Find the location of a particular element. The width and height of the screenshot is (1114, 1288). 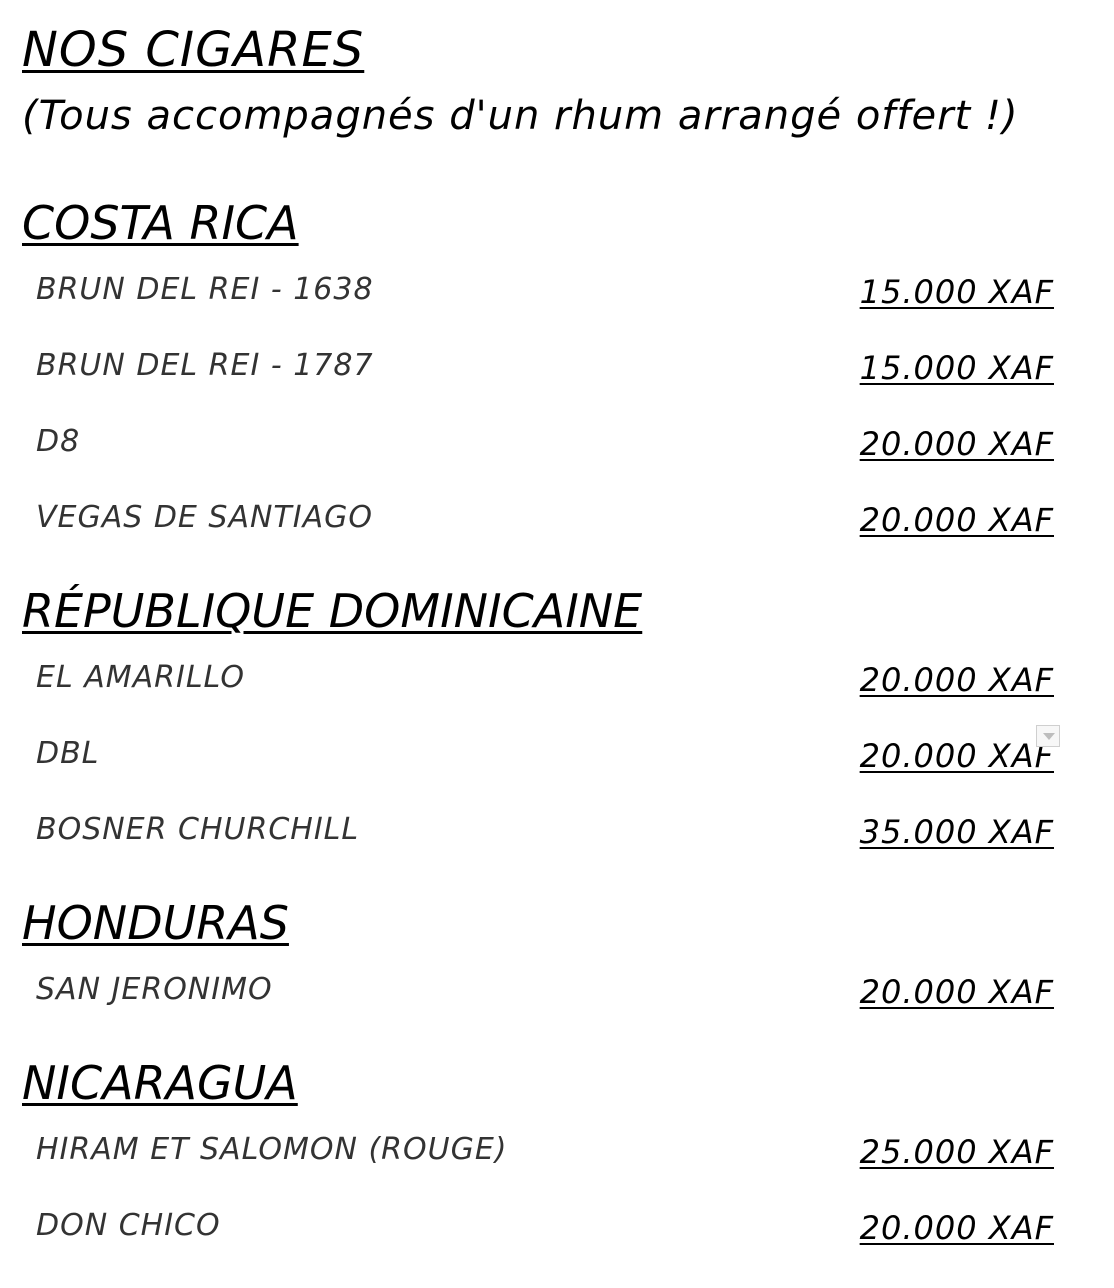

menu-item-name: BRUN DEL REI - 1638 is located at coordinates (205, 289).